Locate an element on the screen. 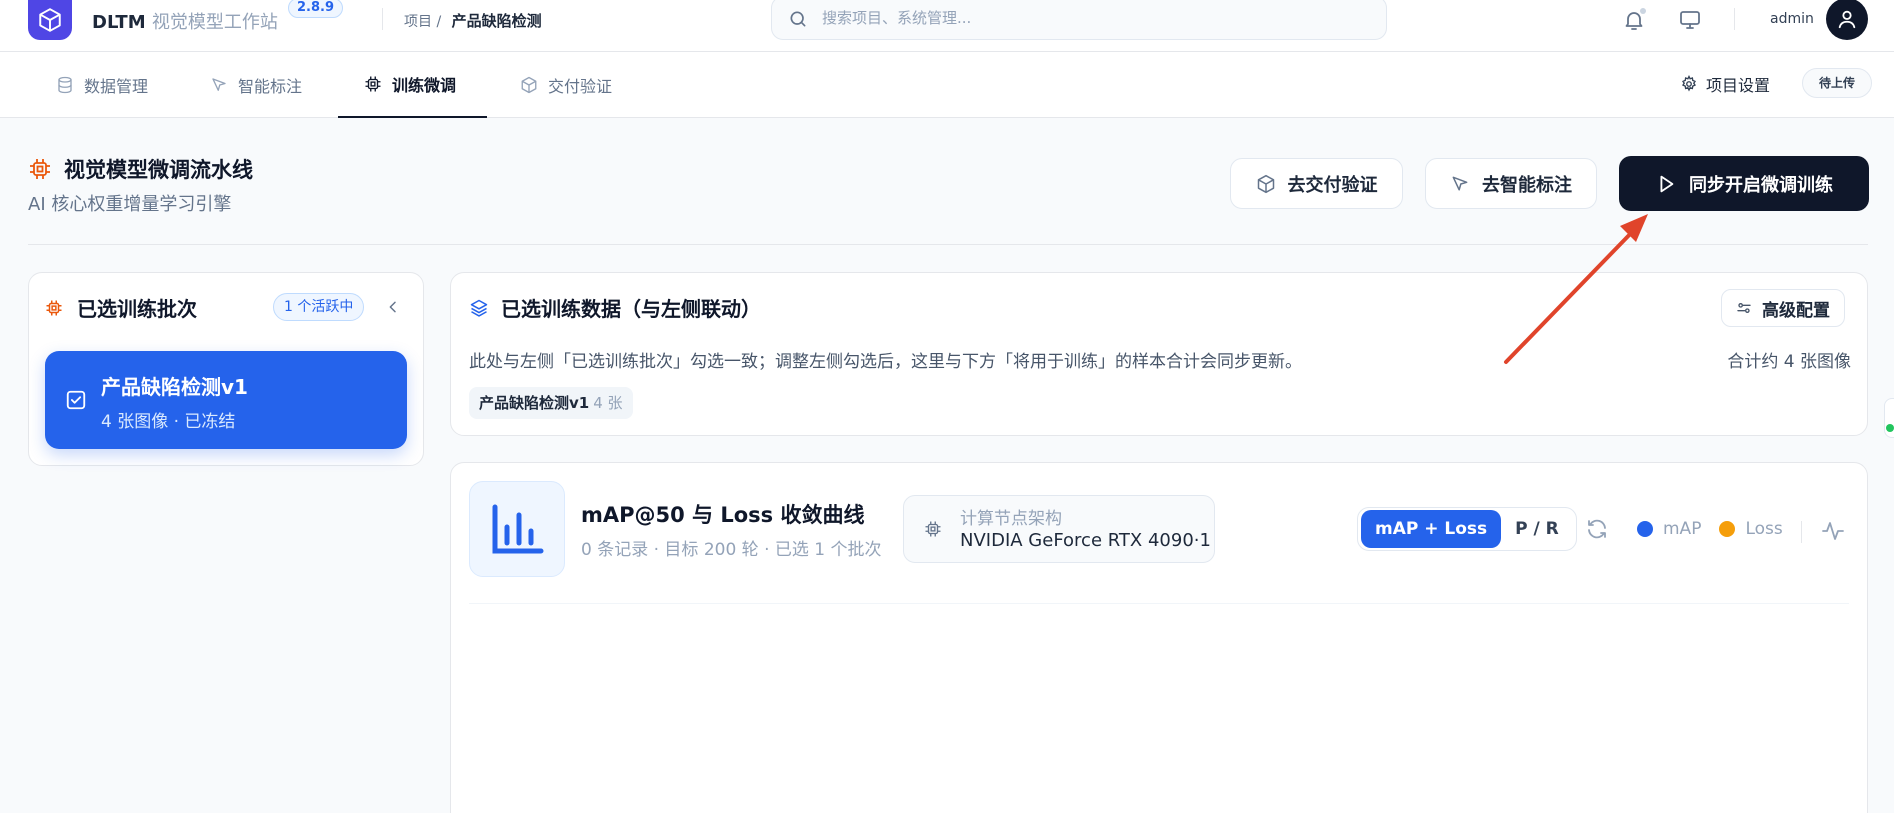 The width and height of the screenshot is (1894, 813). start-training-button: 同步开启微调训练 is located at coordinates (1744, 183).